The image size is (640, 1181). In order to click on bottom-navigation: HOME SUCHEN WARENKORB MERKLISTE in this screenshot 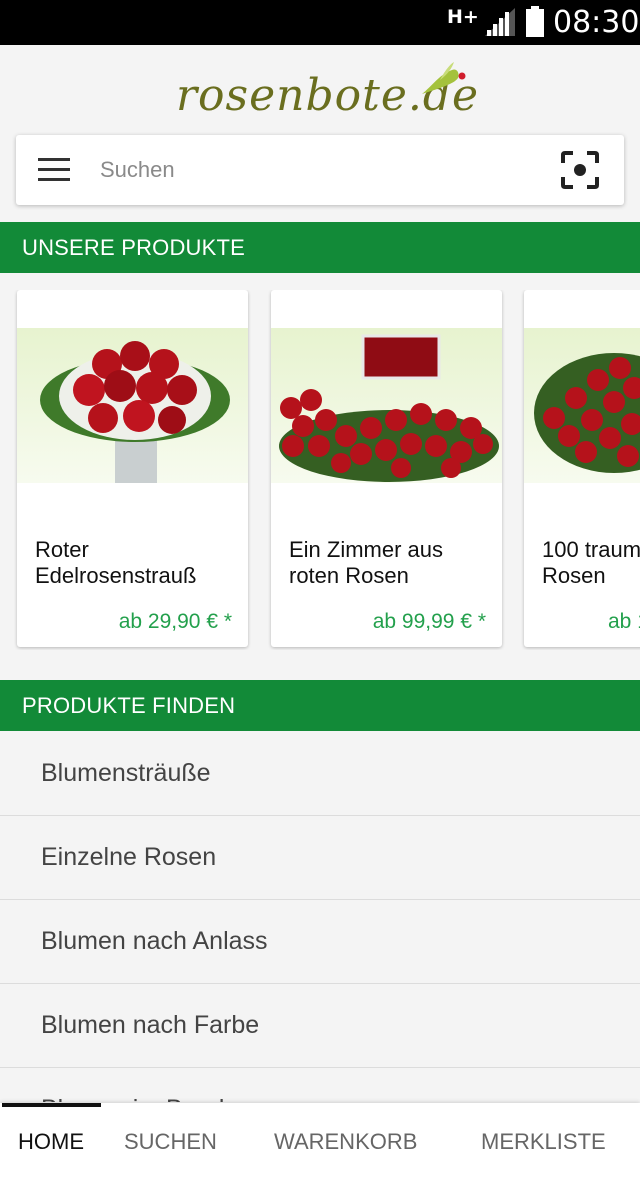, I will do `click(320, 1142)`.